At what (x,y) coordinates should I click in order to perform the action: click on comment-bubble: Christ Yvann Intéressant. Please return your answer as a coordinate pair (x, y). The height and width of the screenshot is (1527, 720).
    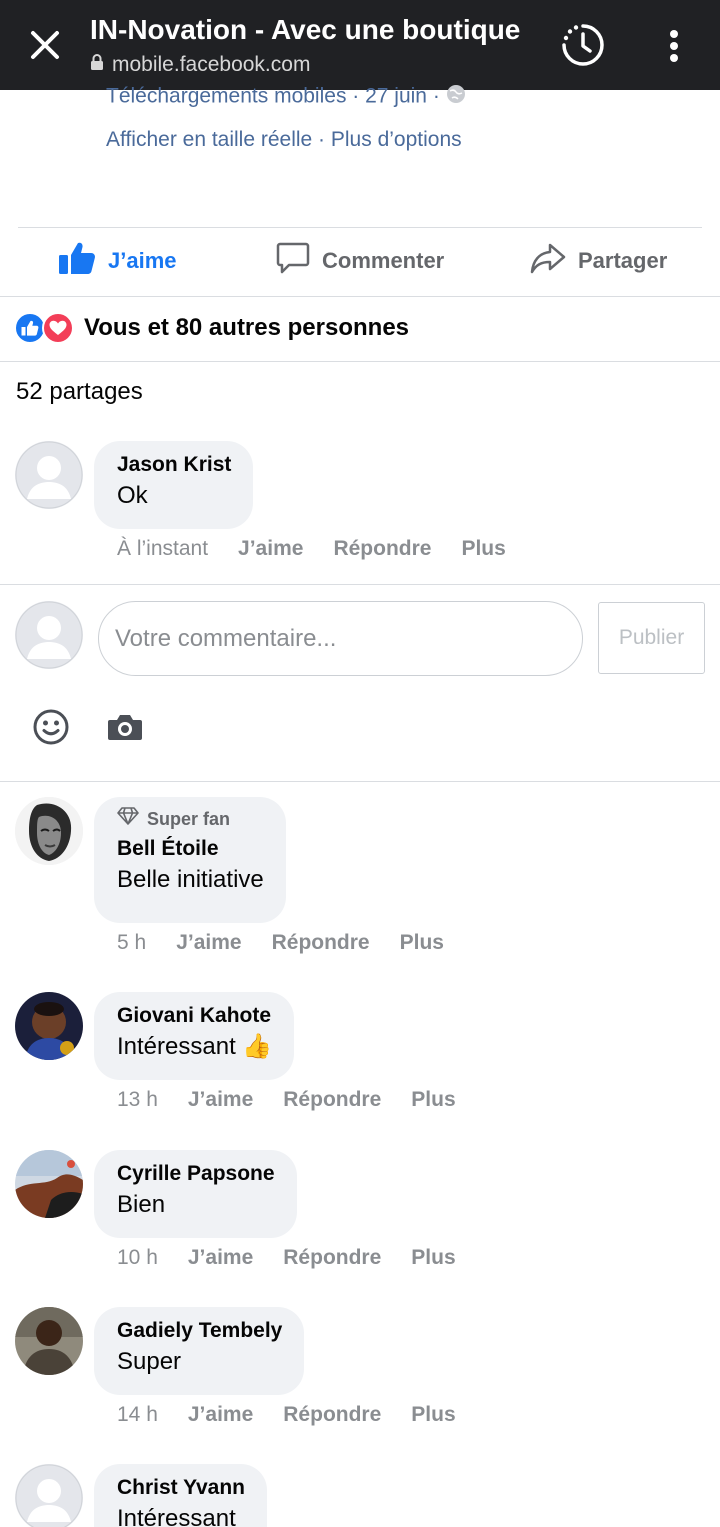
    Looking at the image, I should click on (180, 1495).